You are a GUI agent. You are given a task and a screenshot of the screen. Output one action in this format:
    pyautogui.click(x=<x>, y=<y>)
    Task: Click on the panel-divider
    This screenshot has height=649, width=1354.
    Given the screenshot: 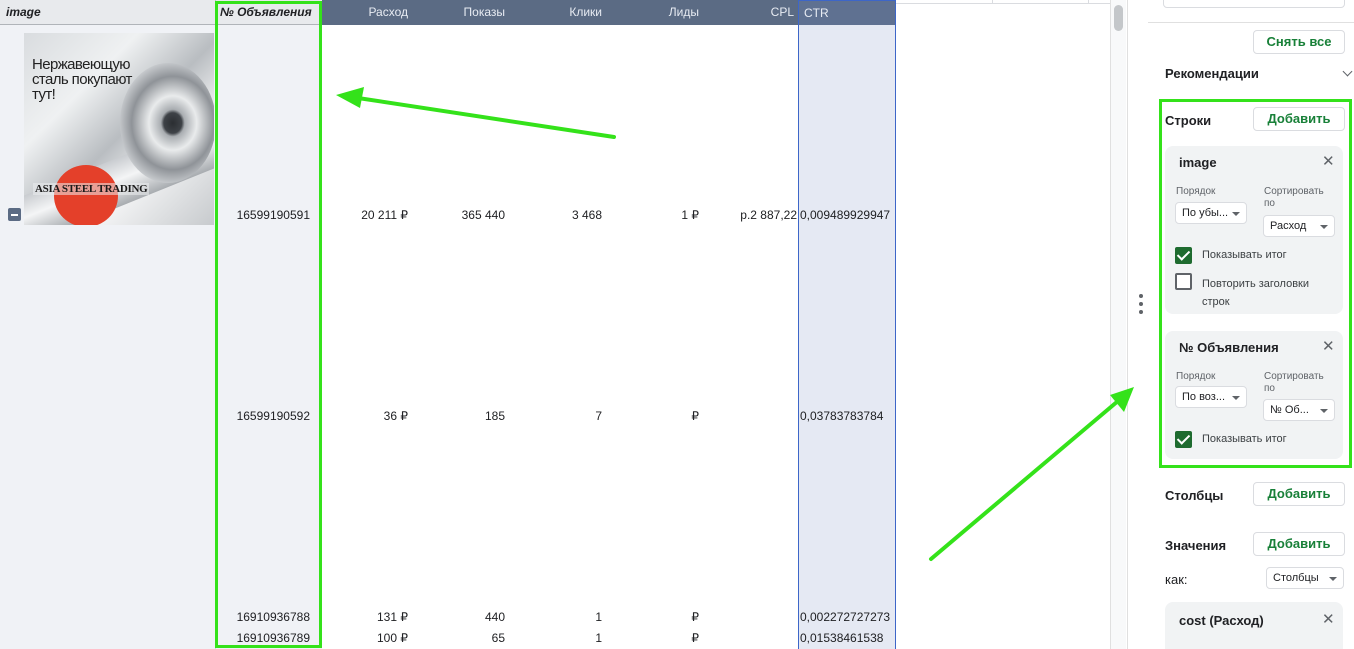 What is the action you would take?
    pyautogui.click(x=1251, y=22)
    